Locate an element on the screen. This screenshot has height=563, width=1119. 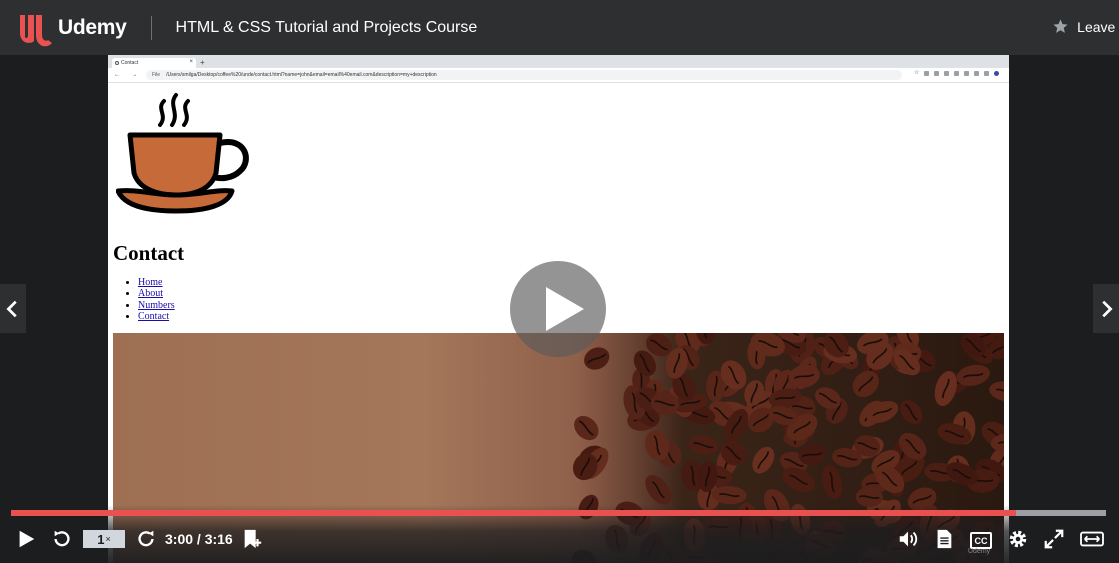
coffee-cup-icon is located at coordinates (182, 153).